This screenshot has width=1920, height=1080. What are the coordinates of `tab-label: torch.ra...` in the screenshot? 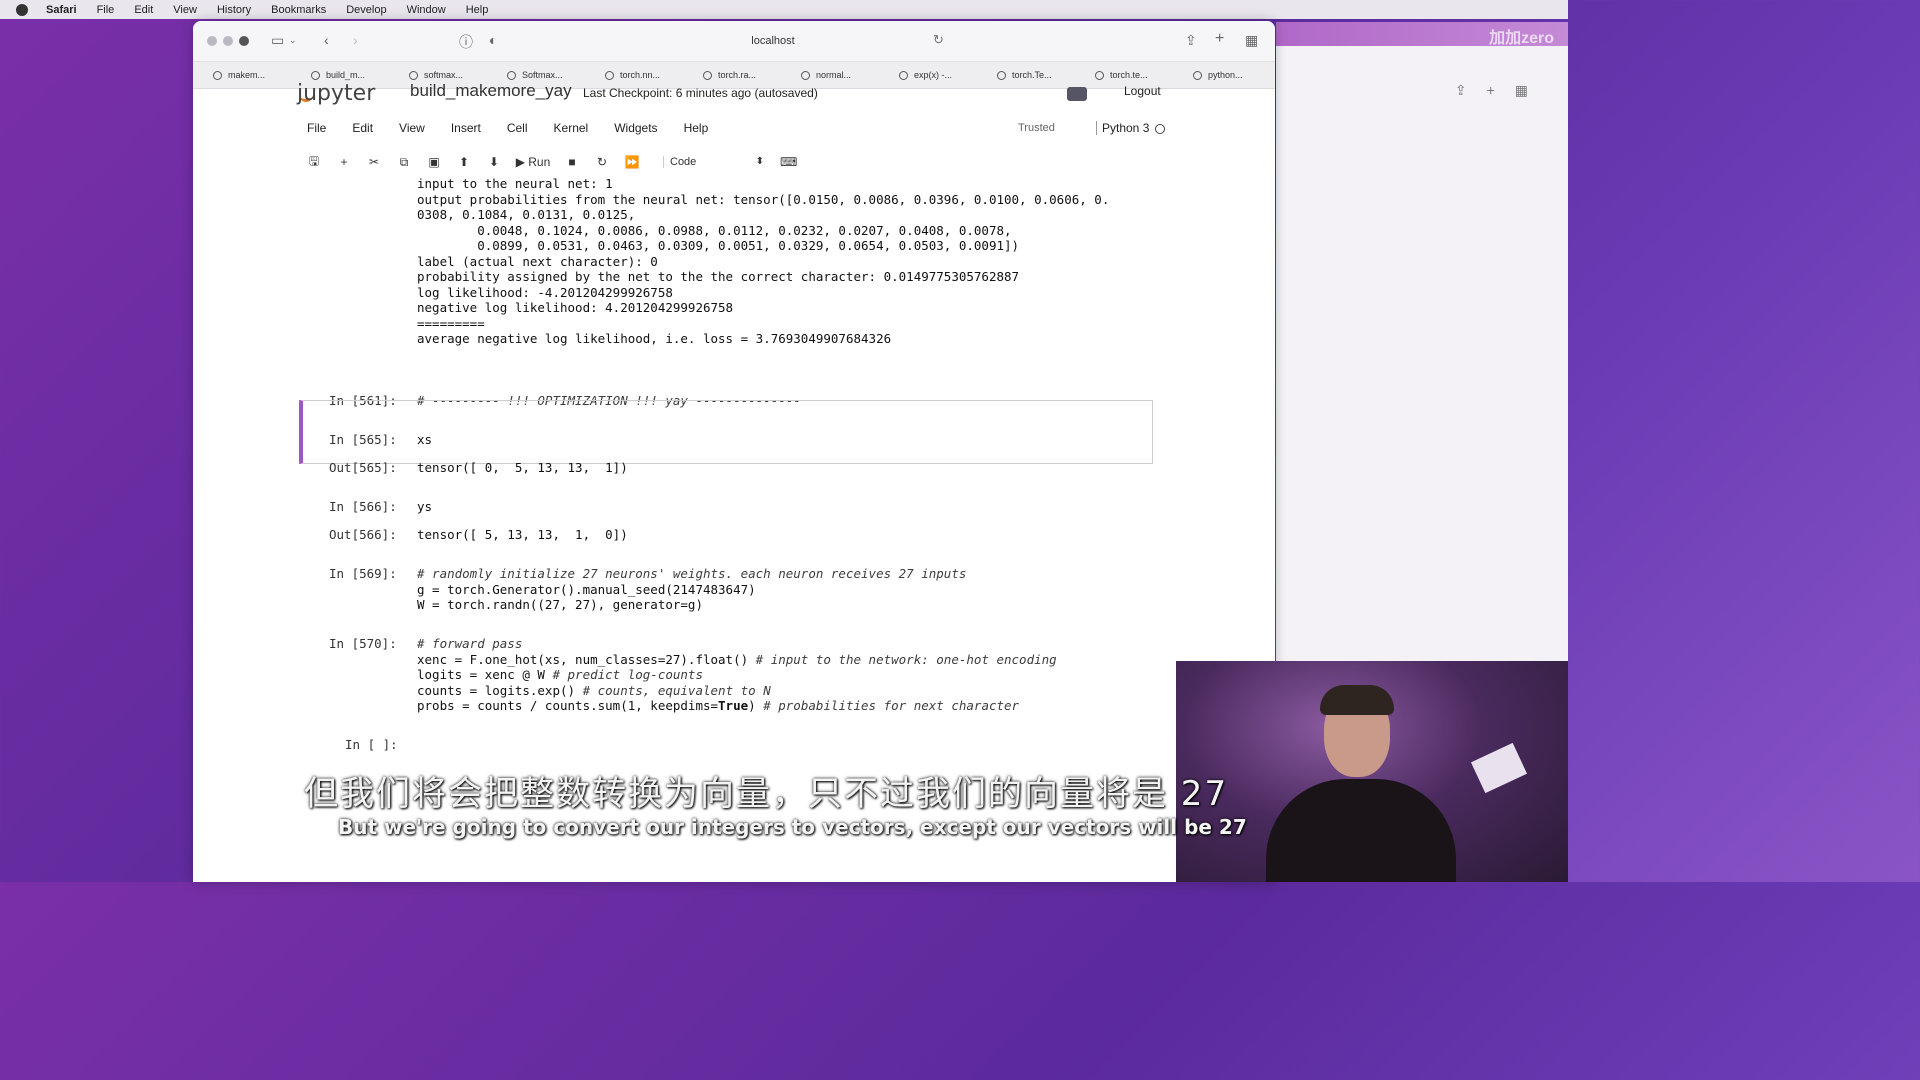 It's located at (737, 75).